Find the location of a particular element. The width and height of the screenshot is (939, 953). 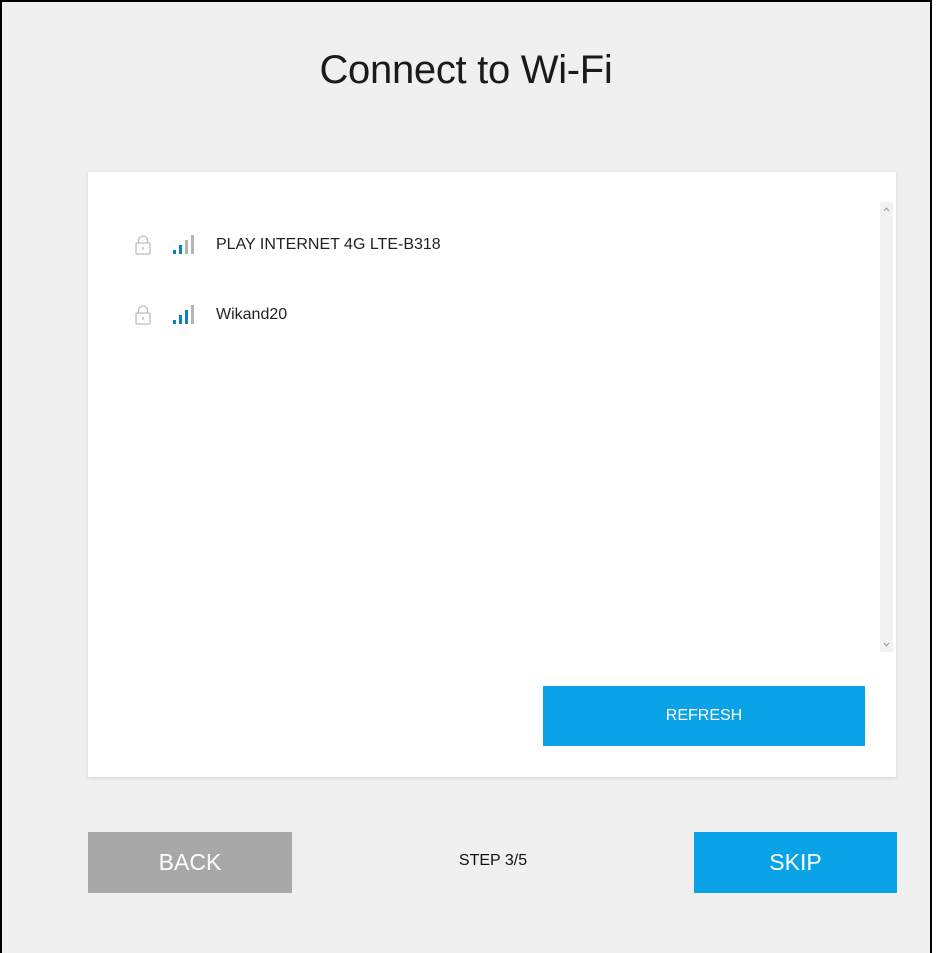

scroll-up-icon is located at coordinates (886, 209).